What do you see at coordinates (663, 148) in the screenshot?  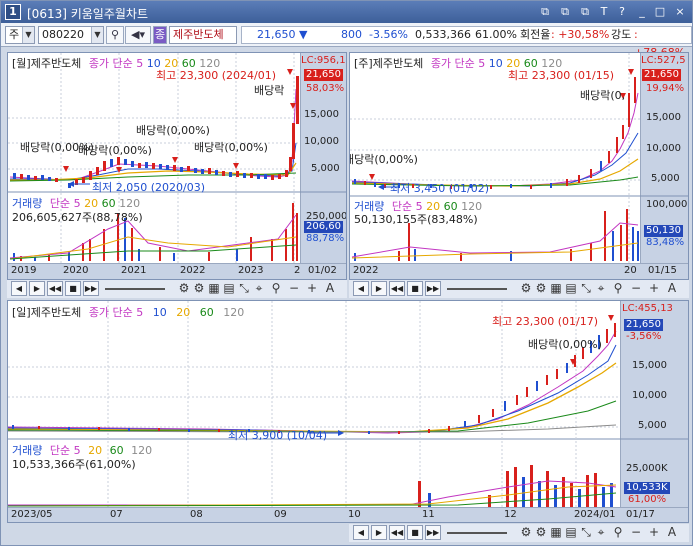 I see `weekly-tick-10000: 10,000` at bounding box center [663, 148].